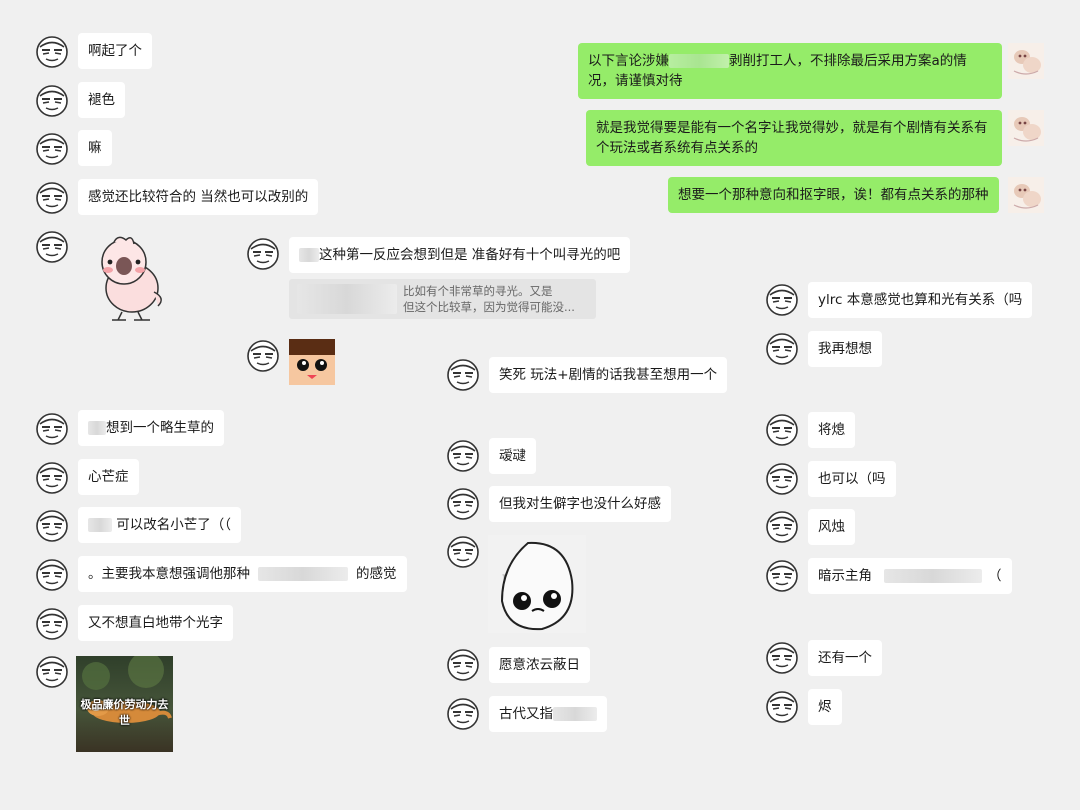 This screenshot has width=1080, height=810. I want to click on message-bubble: 烬, so click(825, 707).